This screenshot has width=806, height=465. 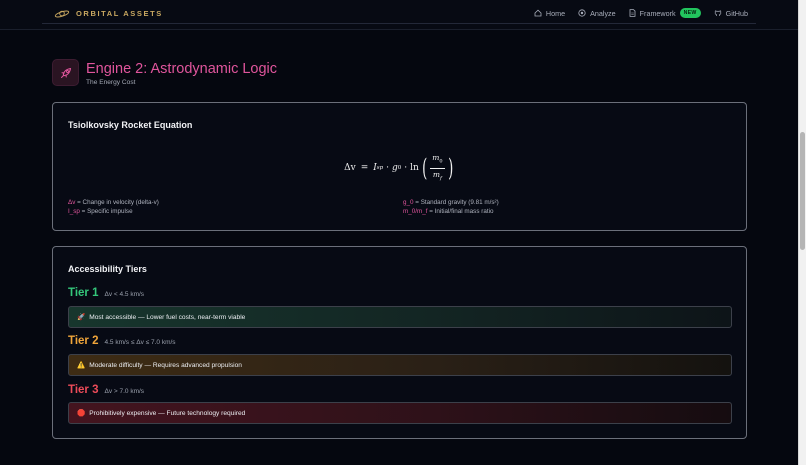 What do you see at coordinates (350, 168) in the screenshot?
I see `formula-lhs: Δv` at bounding box center [350, 168].